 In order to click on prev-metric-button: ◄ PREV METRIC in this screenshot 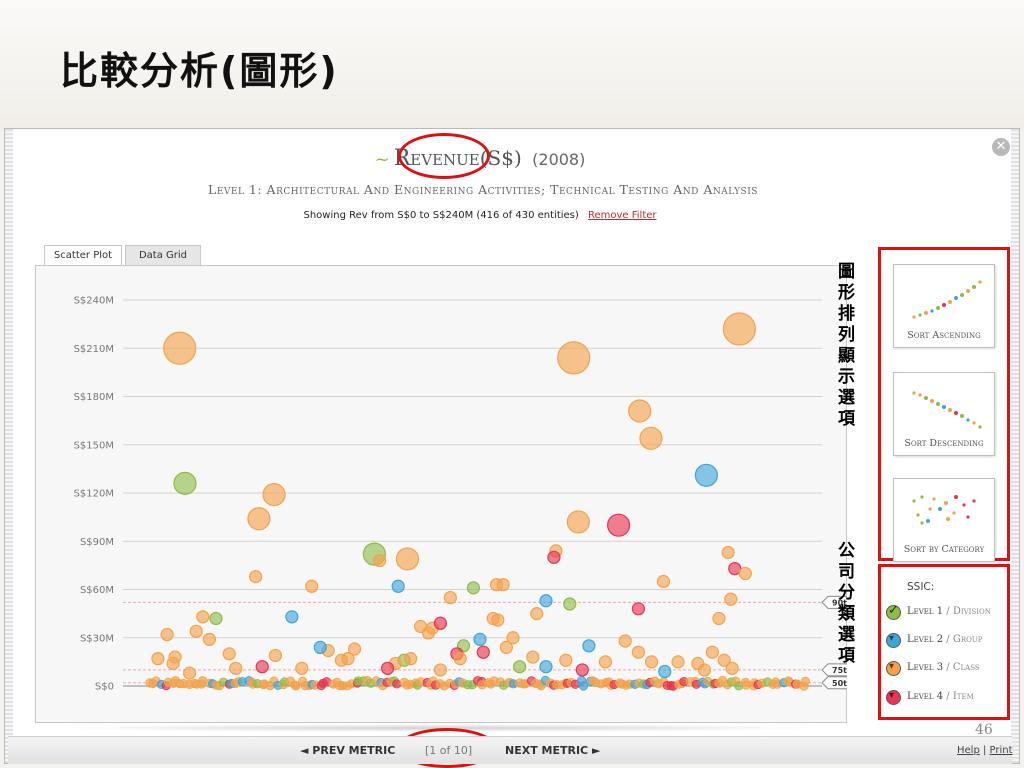, I will do `click(347, 750)`.